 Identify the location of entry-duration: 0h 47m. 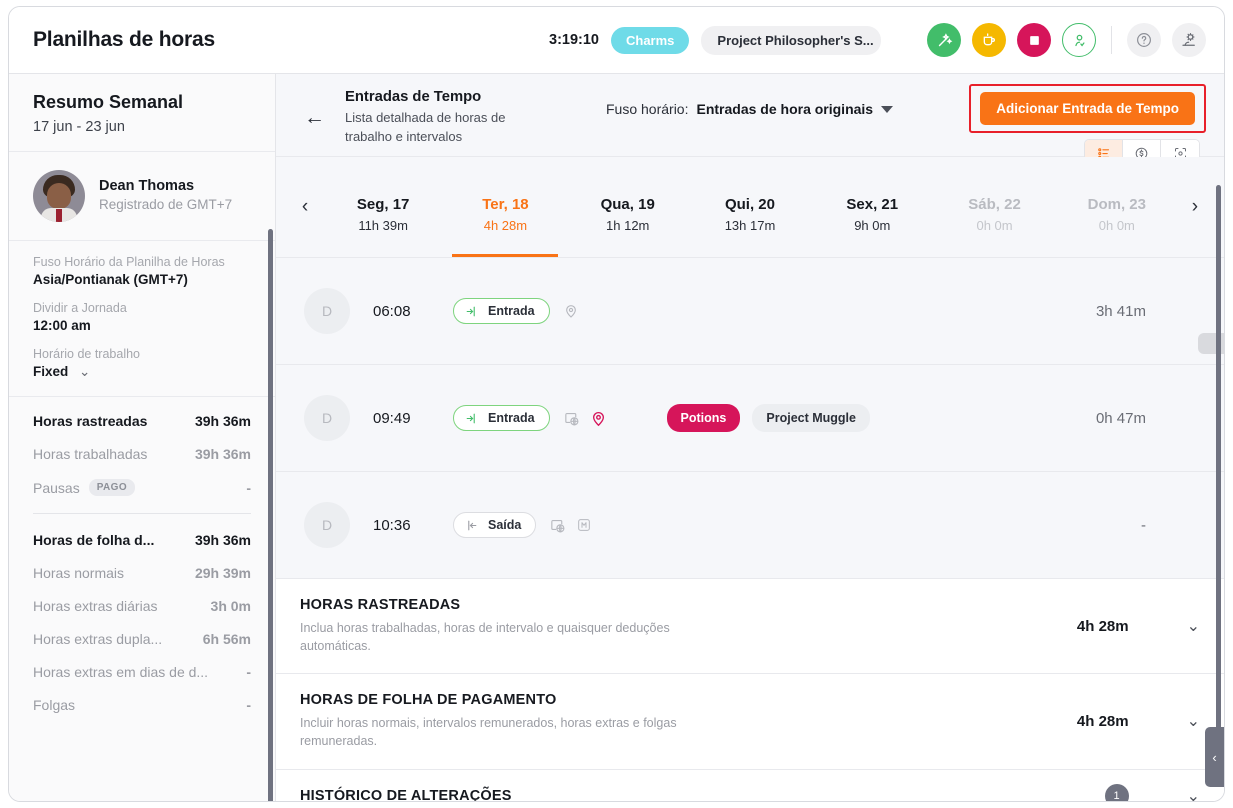
(1120, 418).